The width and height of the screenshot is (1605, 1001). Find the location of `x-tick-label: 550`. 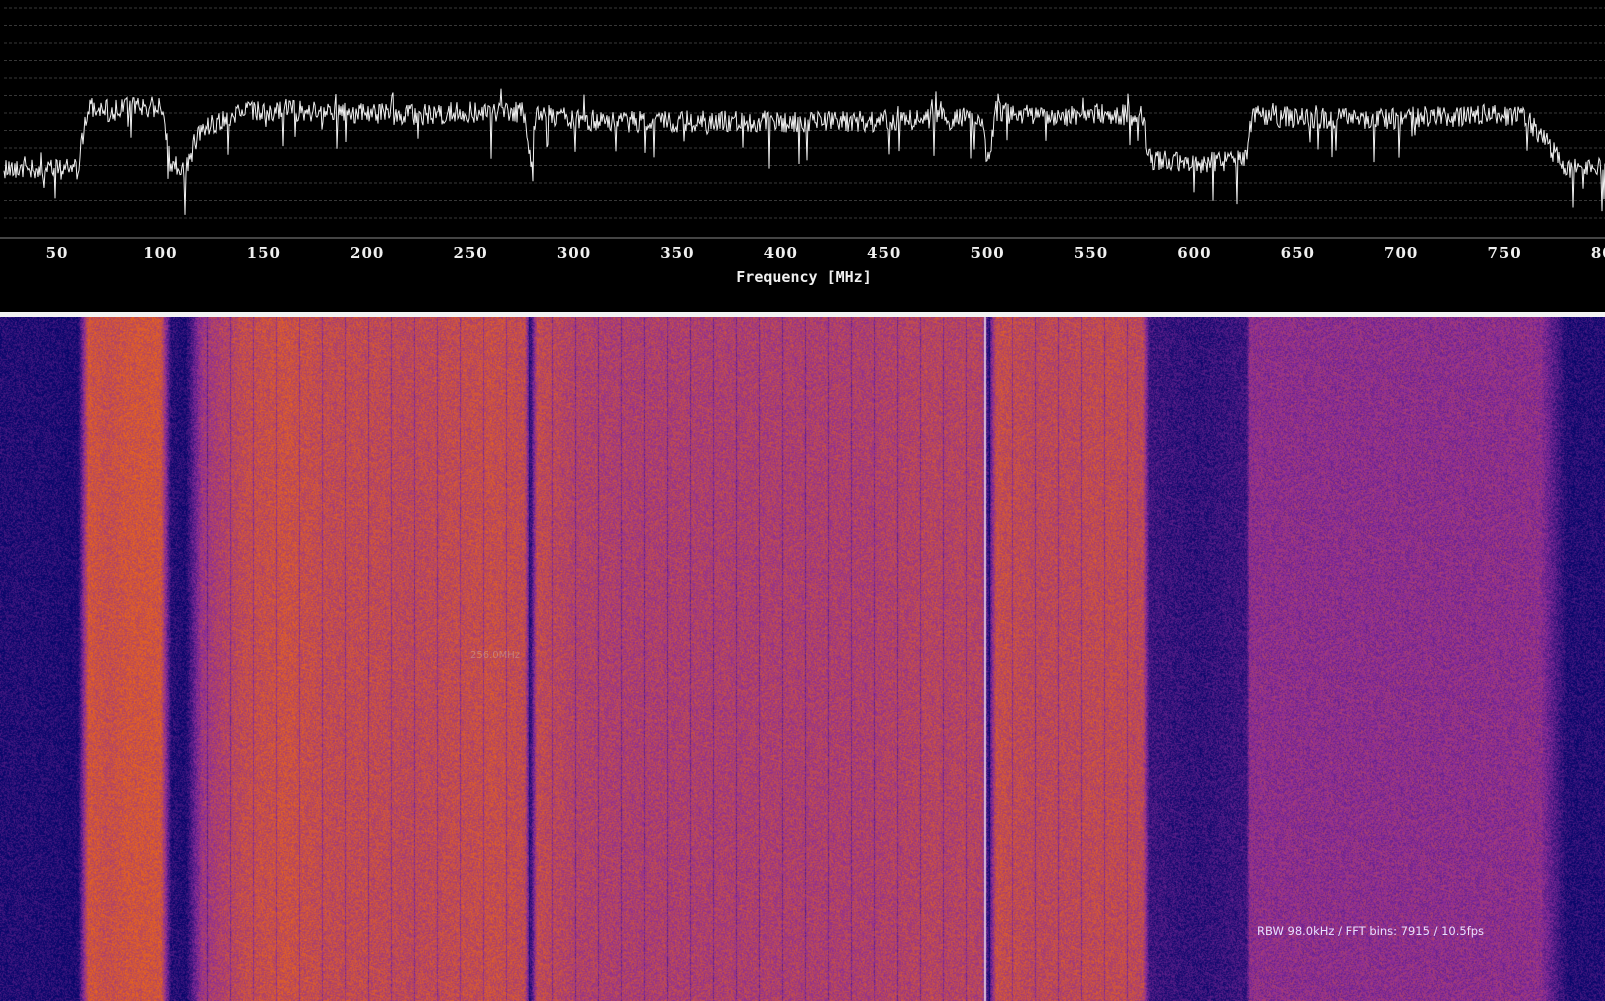

x-tick-label: 550 is located at coordinates (1091, 253).